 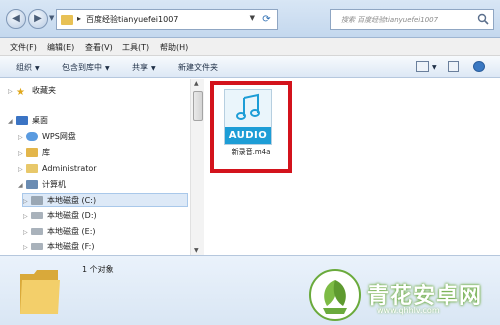 I want to click on nav-label: 桌面, so click(x=40, y=120).